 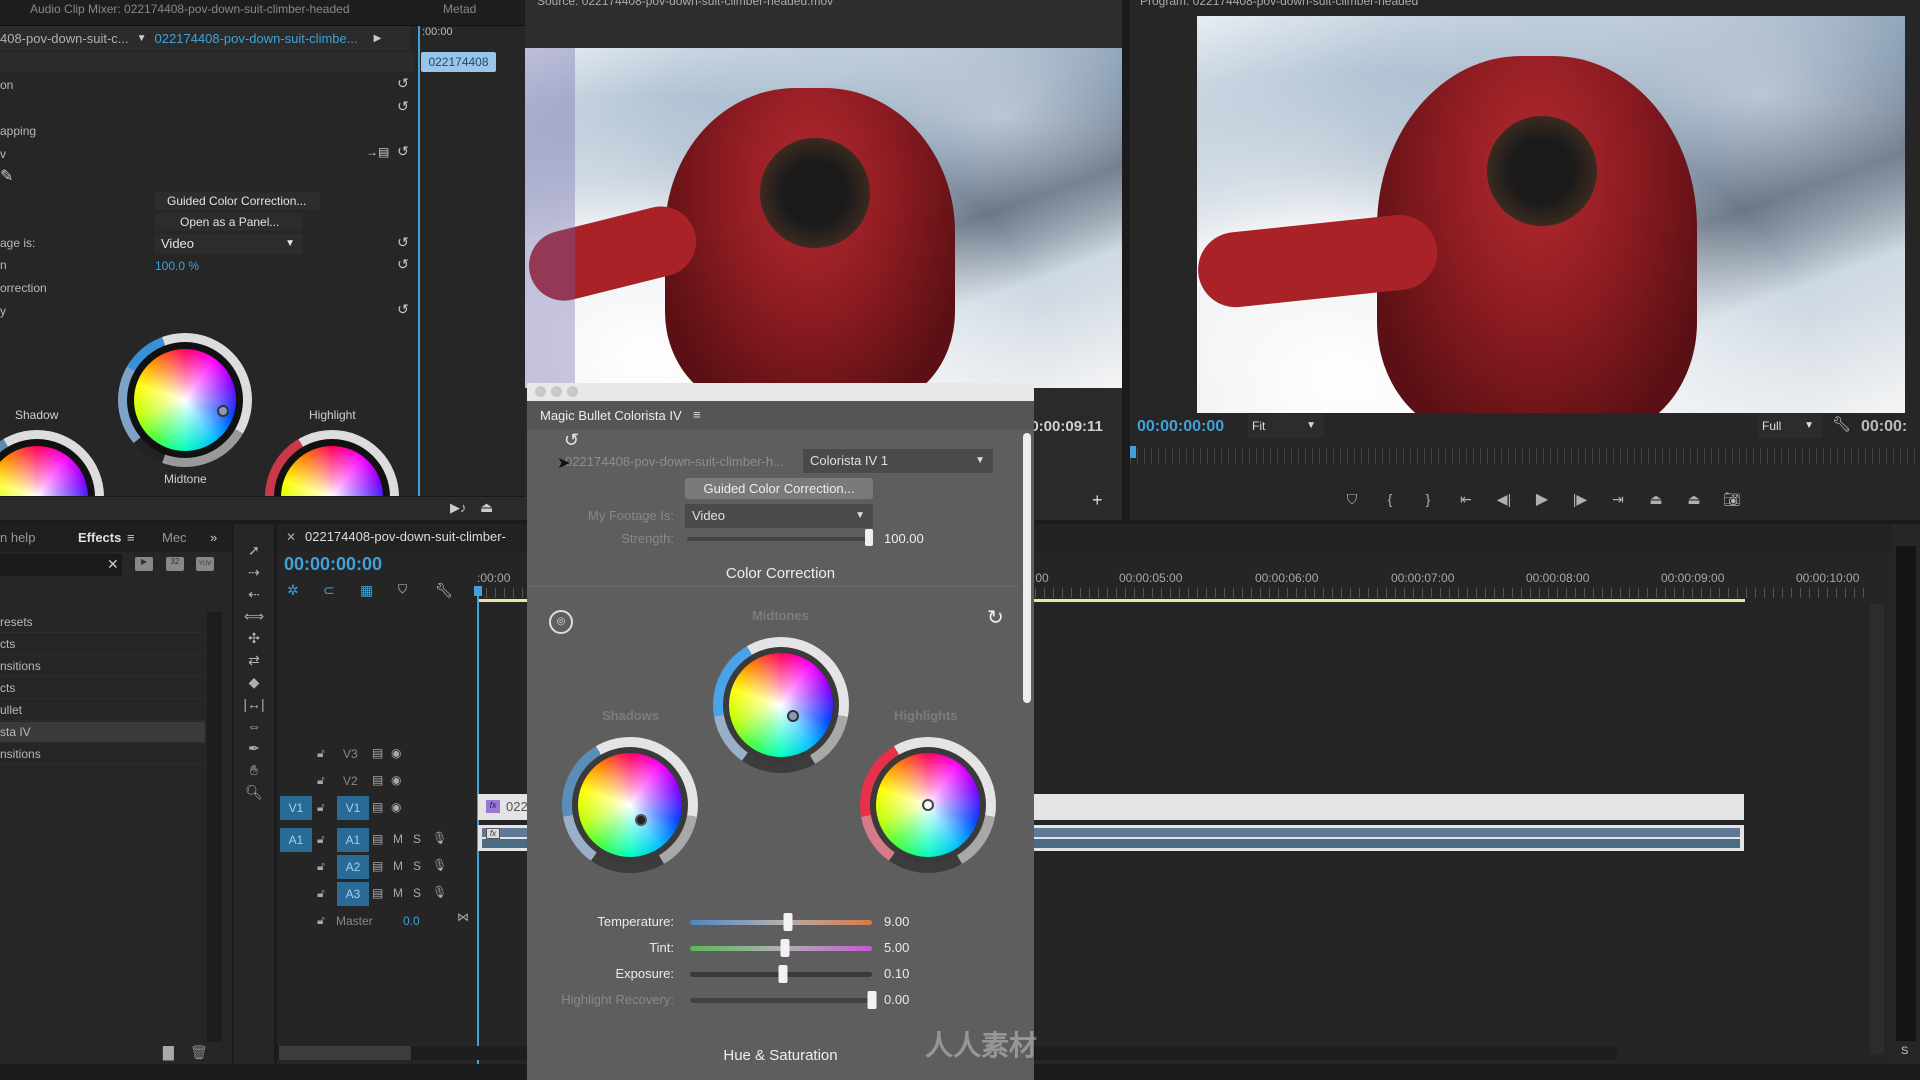 What do you see at coordinates (896, 999) in the screenshot?
I see `slider-value: 0.00` at bounding box center [896, 999].